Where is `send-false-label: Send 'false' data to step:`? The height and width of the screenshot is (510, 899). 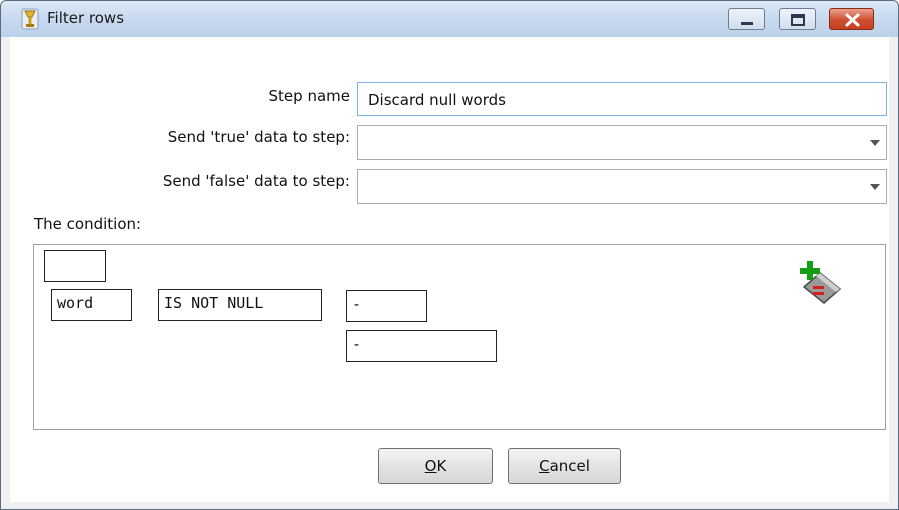 send-false-label: Send 'false' data to step: is located at coordinates (256, 181).